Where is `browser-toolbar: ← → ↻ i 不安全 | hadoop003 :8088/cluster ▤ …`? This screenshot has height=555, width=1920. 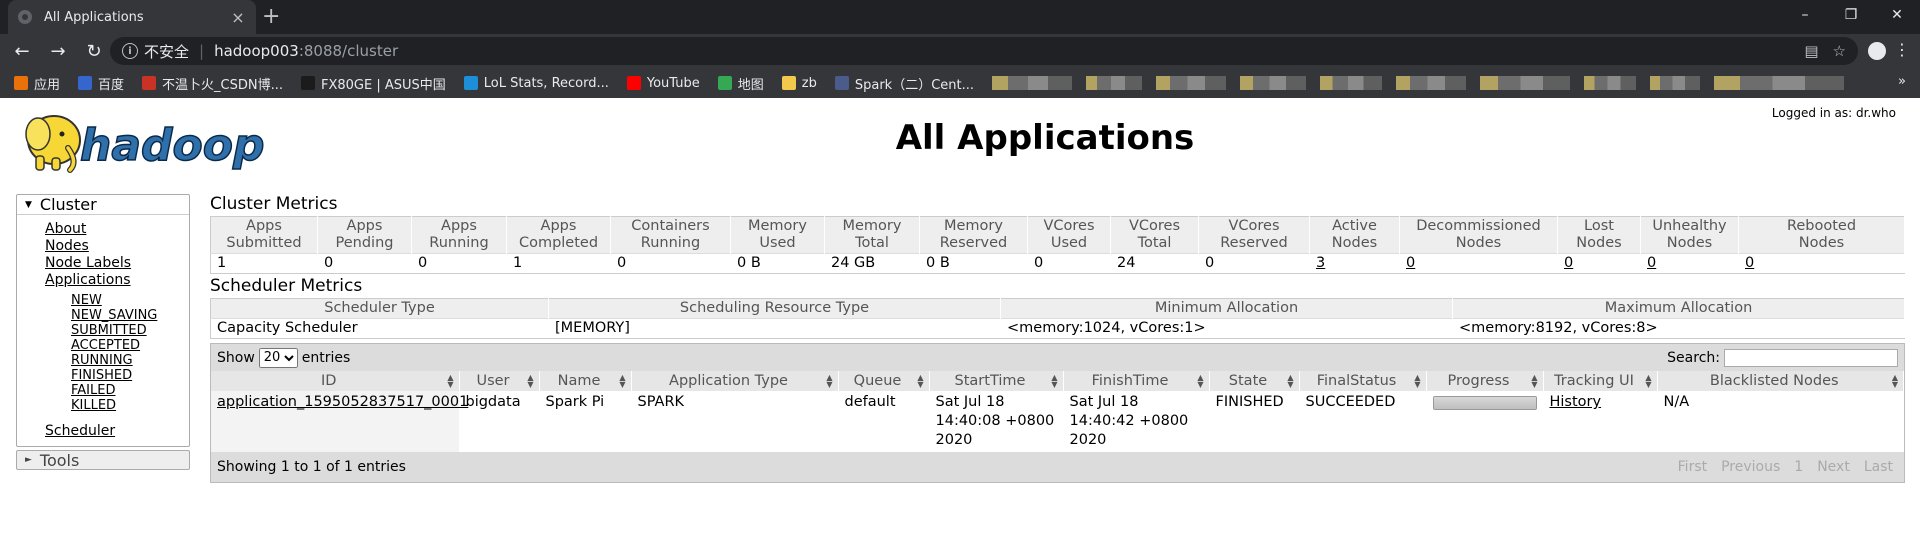 browser-toolbar: ← → ↻ i 不安全 | hadoop003 :8088/cluster ▤ … is located at coordinates (960, 51).